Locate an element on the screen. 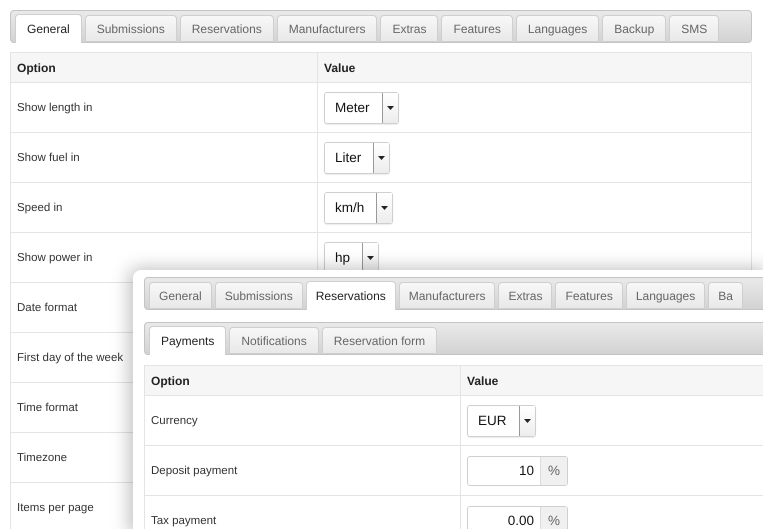  option-label: Items per page is located at coordinates (55, 508).